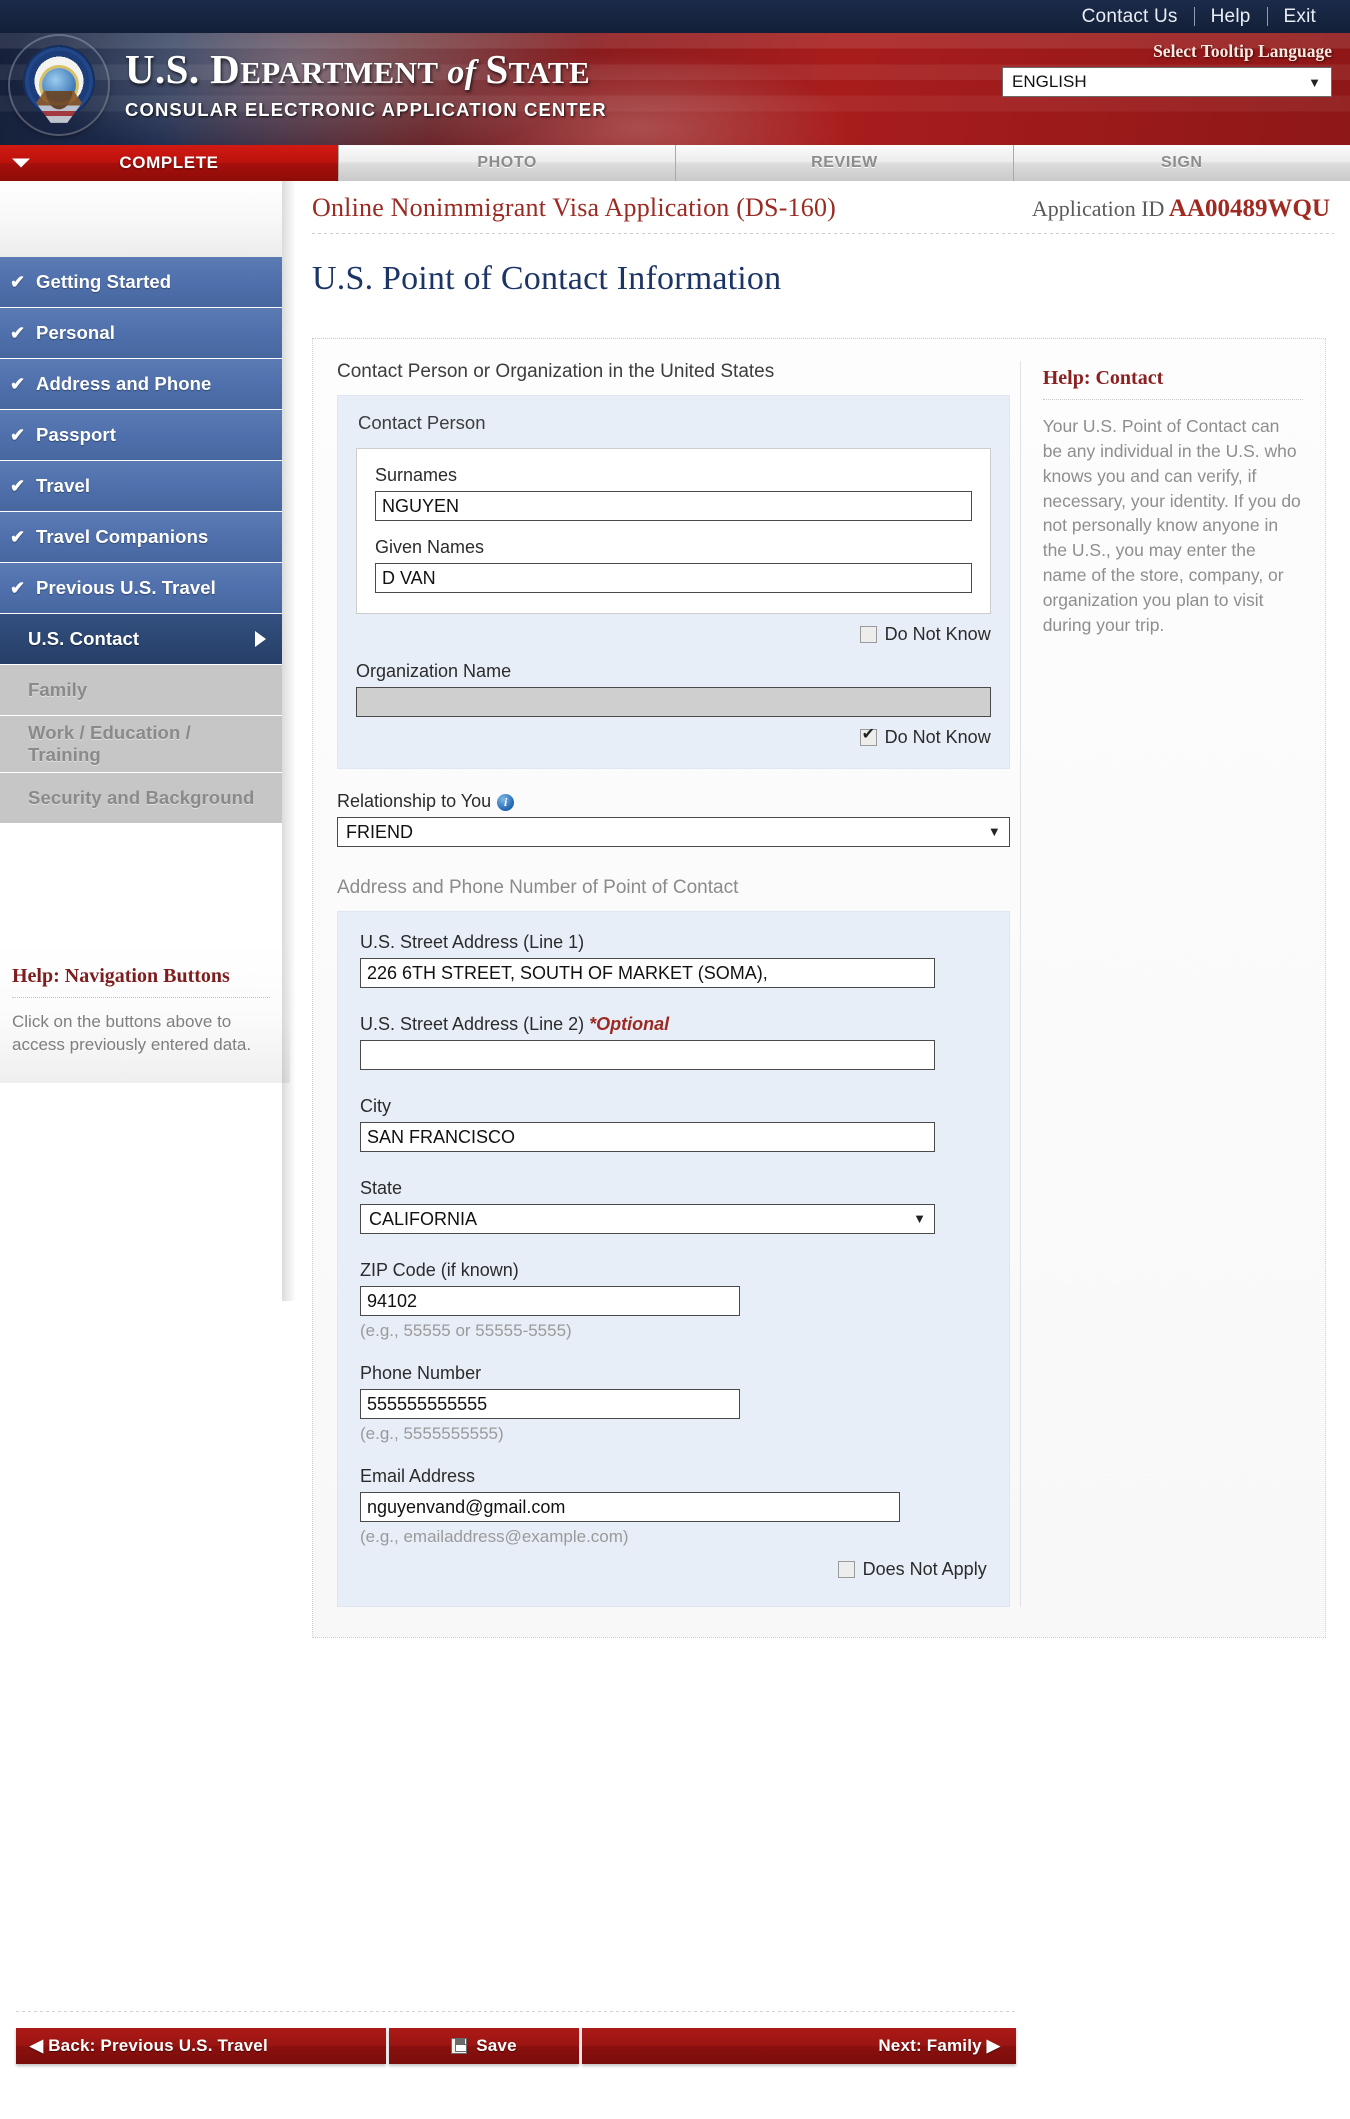 Image resolution: width=1350 pixels, height=2119 pixels. Describe the element at coordinates (141, 537) in the screenshot. I see `sidebar-item-travel-companions: ✔ Travel Companions` at that location.